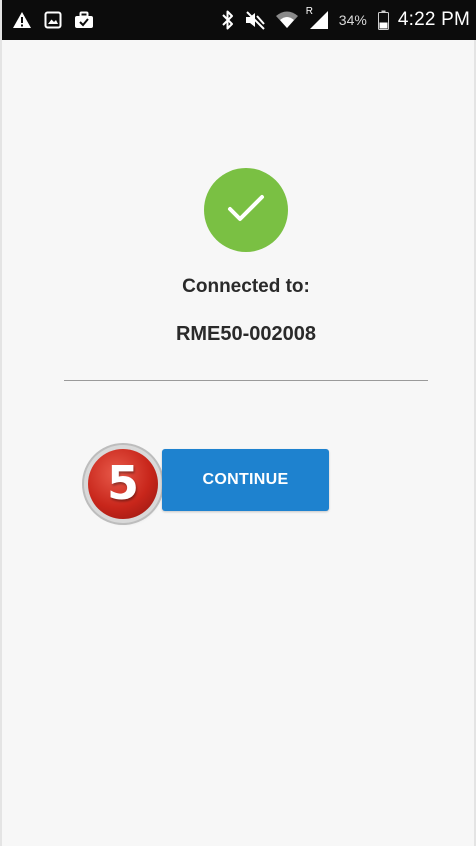 The height and width of the screenshot is (846, 476). What do you see at coordinates (383, 20) in the screenshot?
I see `battery-icon` at bounding box center [383, 20].